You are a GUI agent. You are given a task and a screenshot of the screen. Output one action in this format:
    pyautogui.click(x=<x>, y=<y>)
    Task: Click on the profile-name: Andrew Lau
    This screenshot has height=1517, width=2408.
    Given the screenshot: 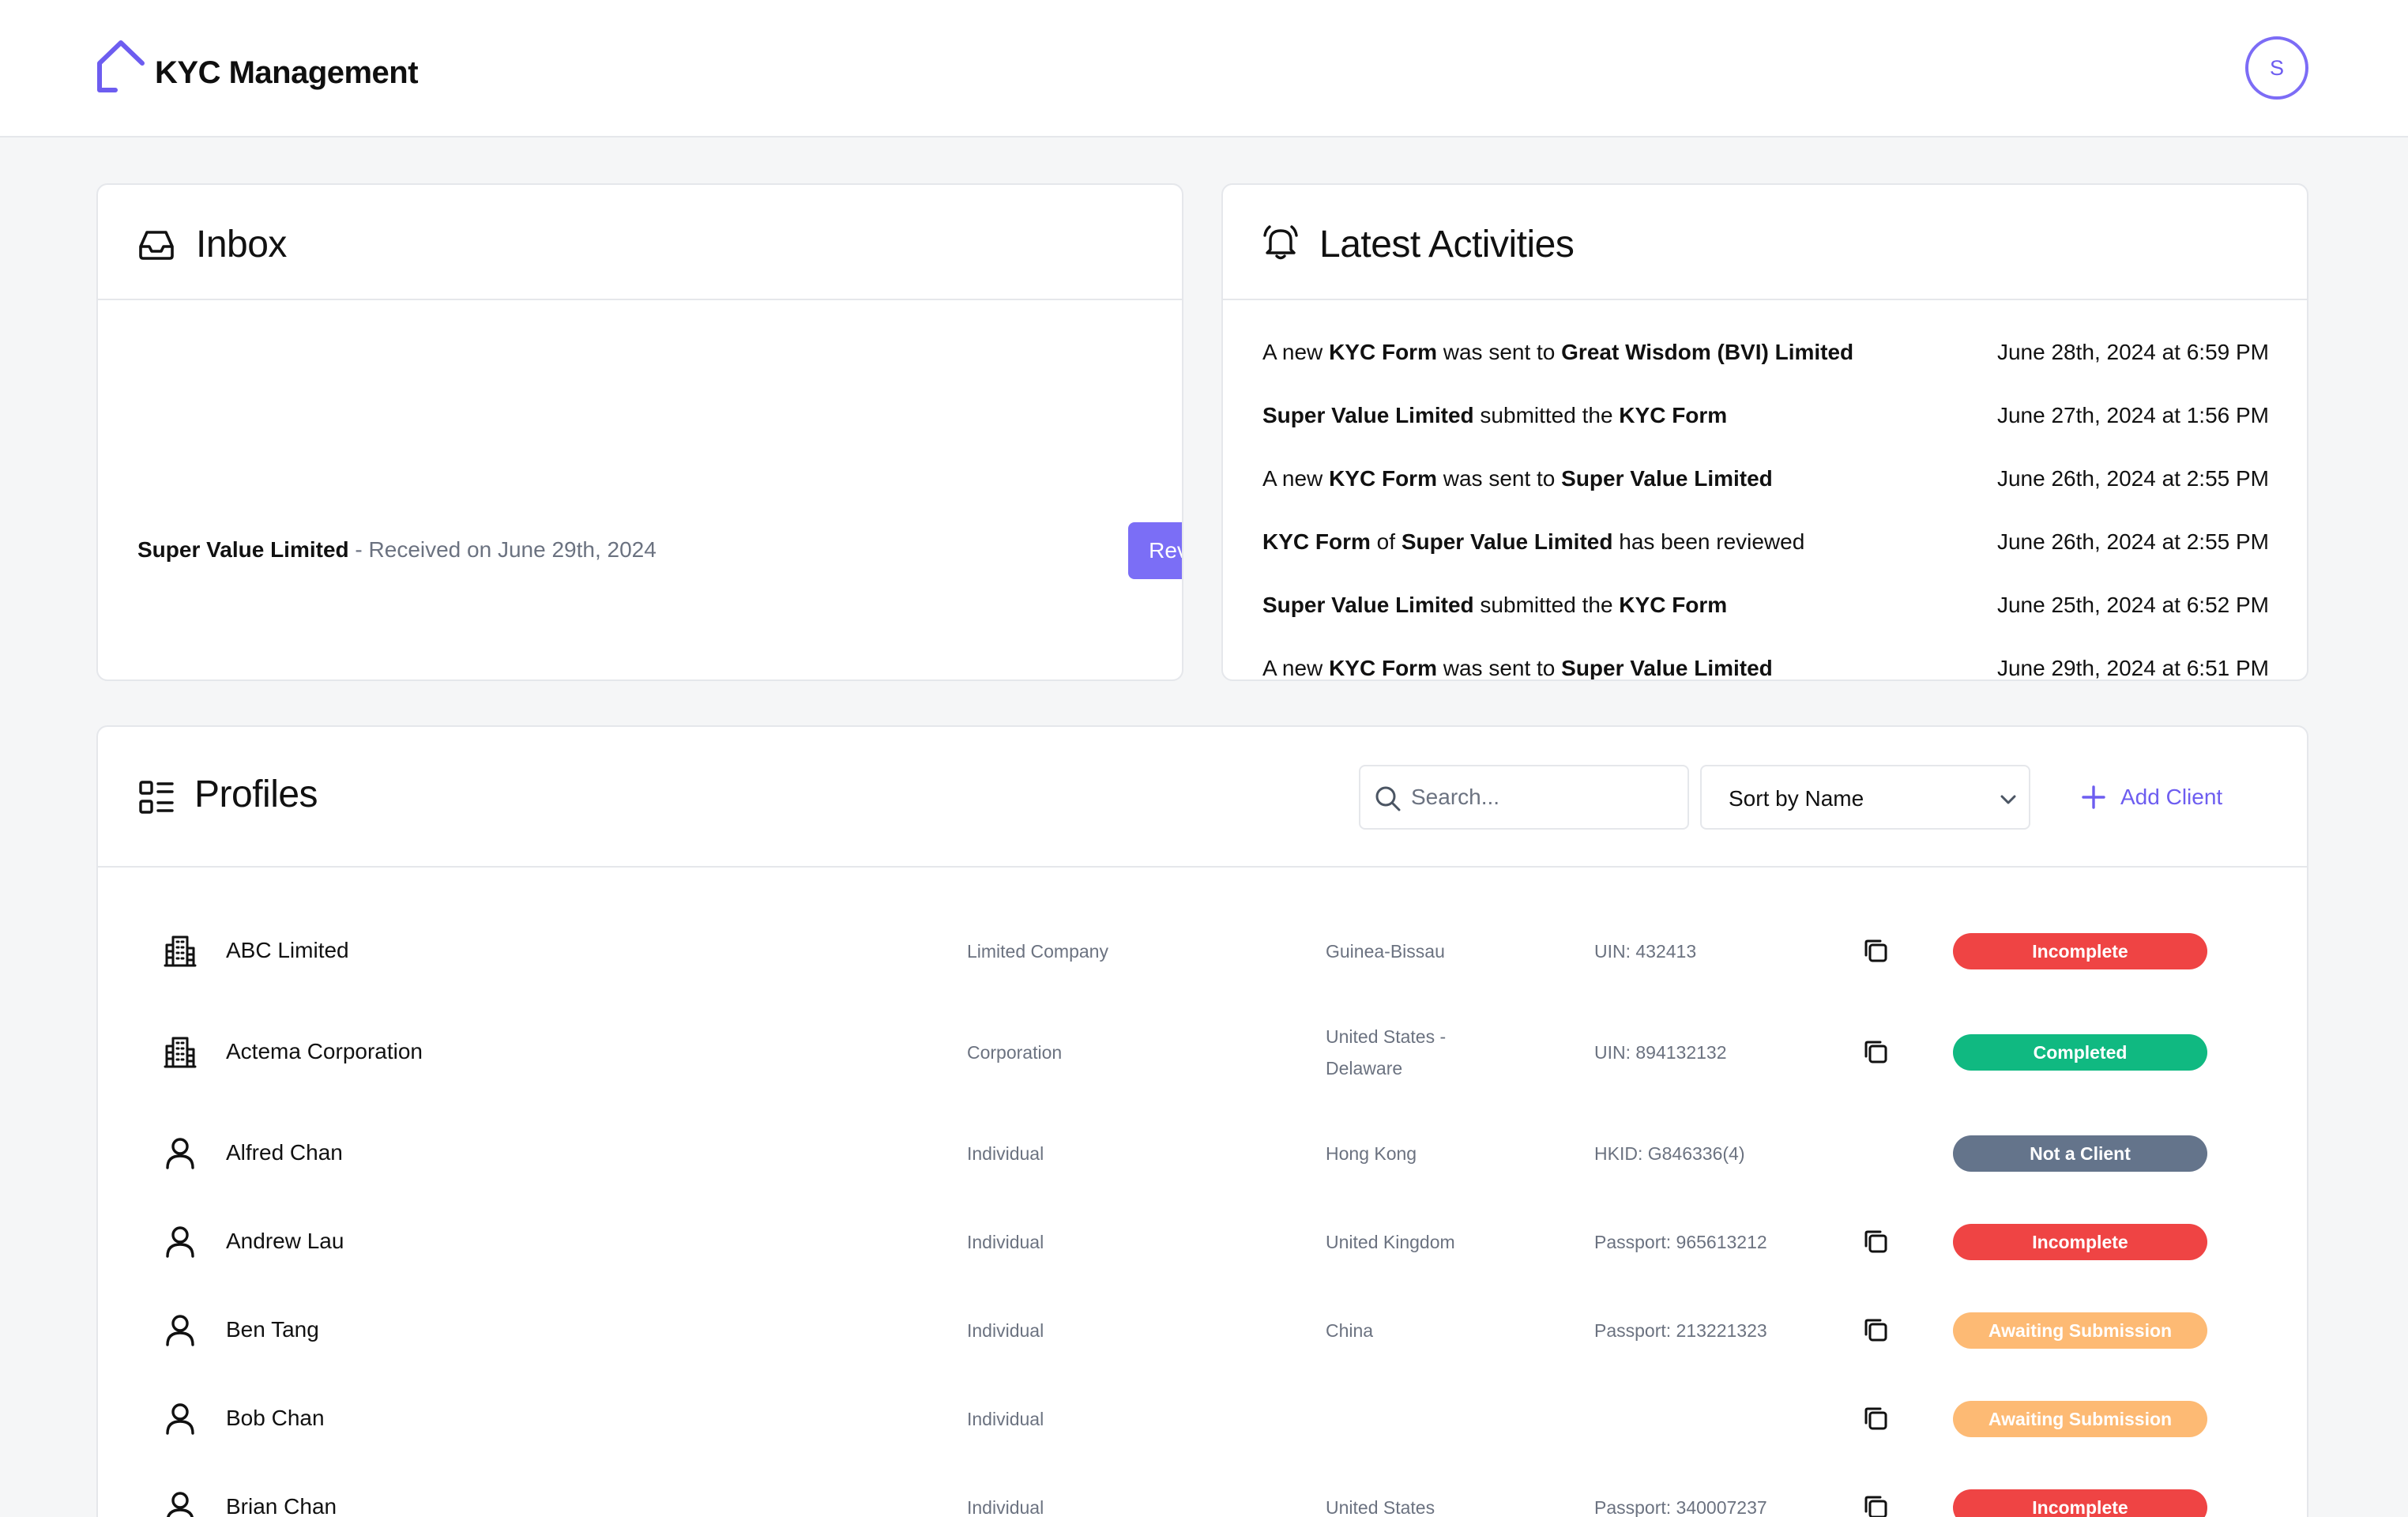 What is the action you would take?
    pyautogui.click(x=285, y=1241)
    